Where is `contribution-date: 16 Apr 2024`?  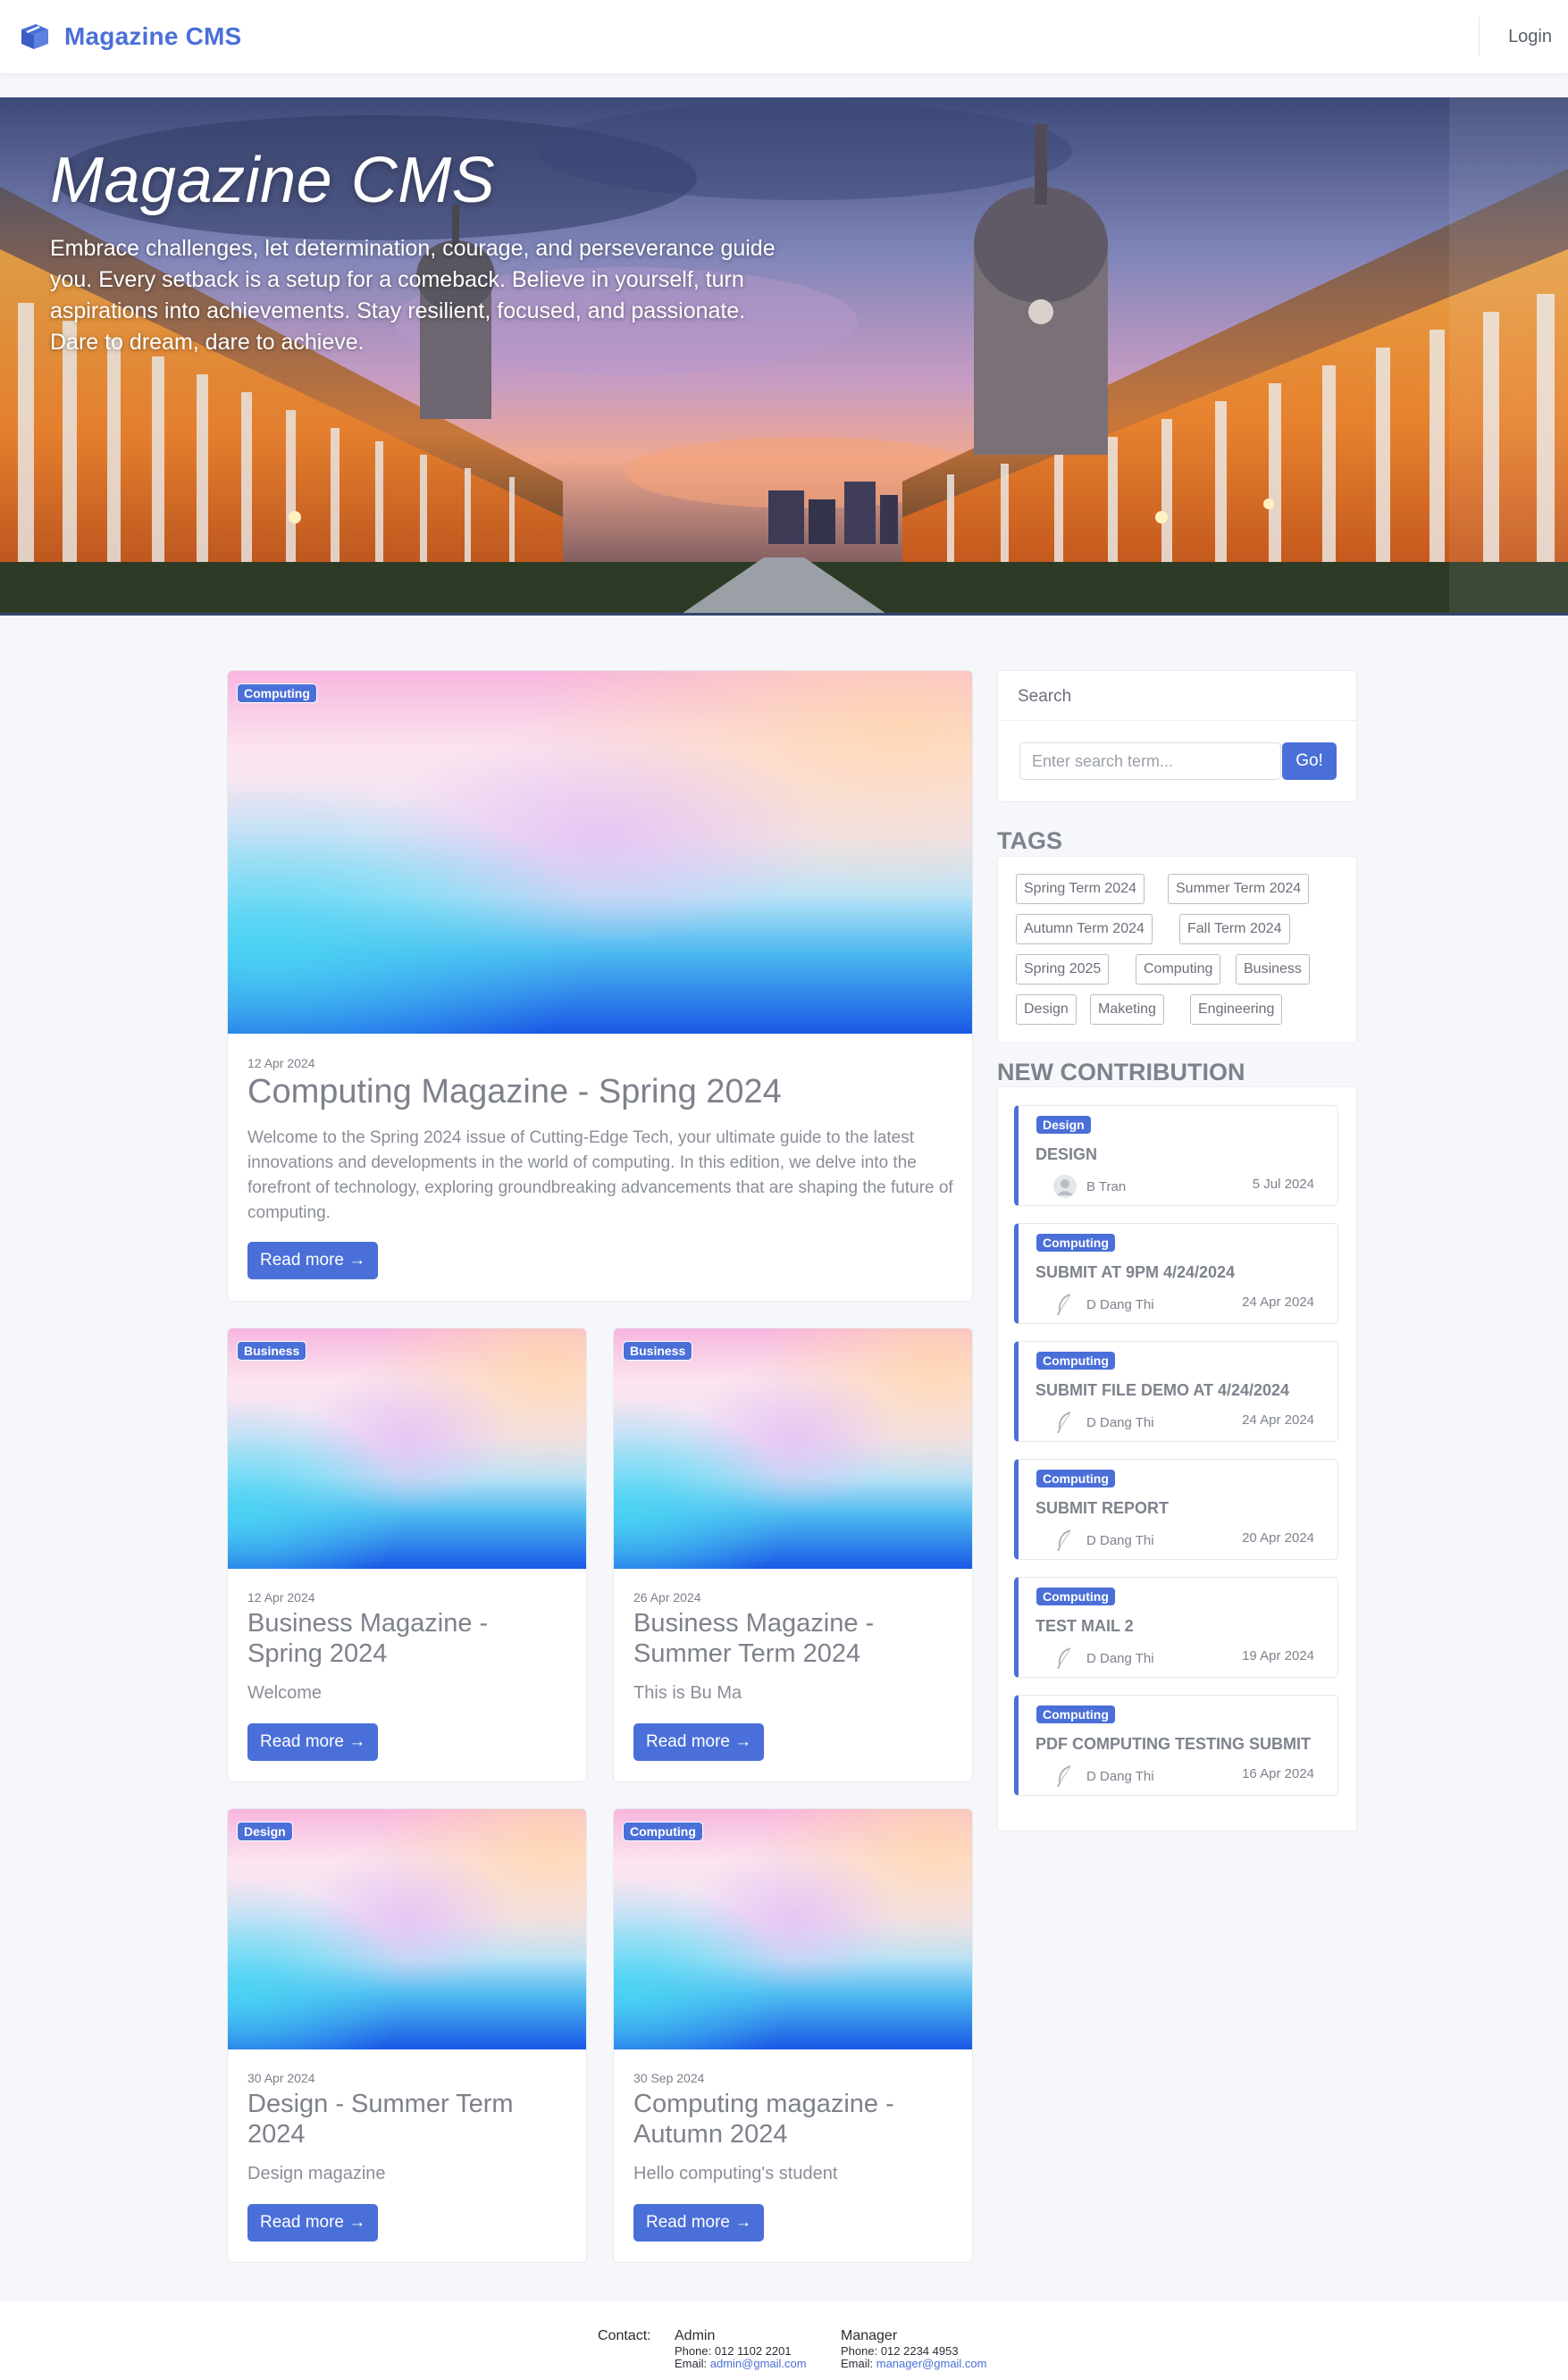 contribution-date: 16 Apr 2024 is located at coordinates (1278, 1773).